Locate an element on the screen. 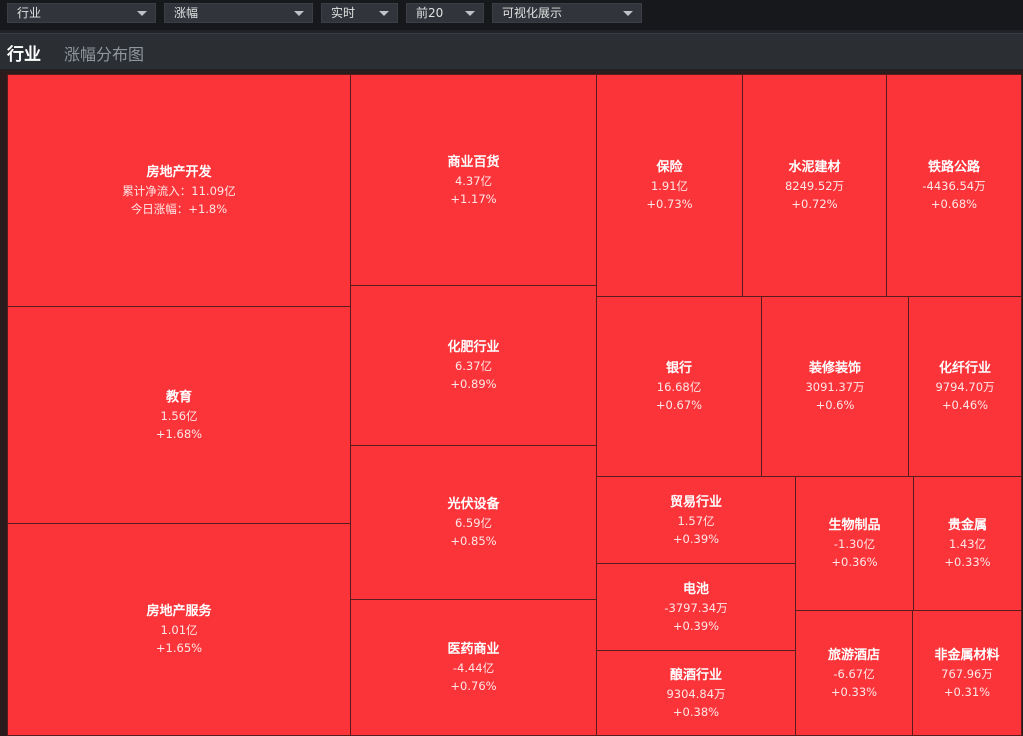 This screenshot has height=736, width=1023. tile-change: +0.76% is located at coordinates (473, 686).